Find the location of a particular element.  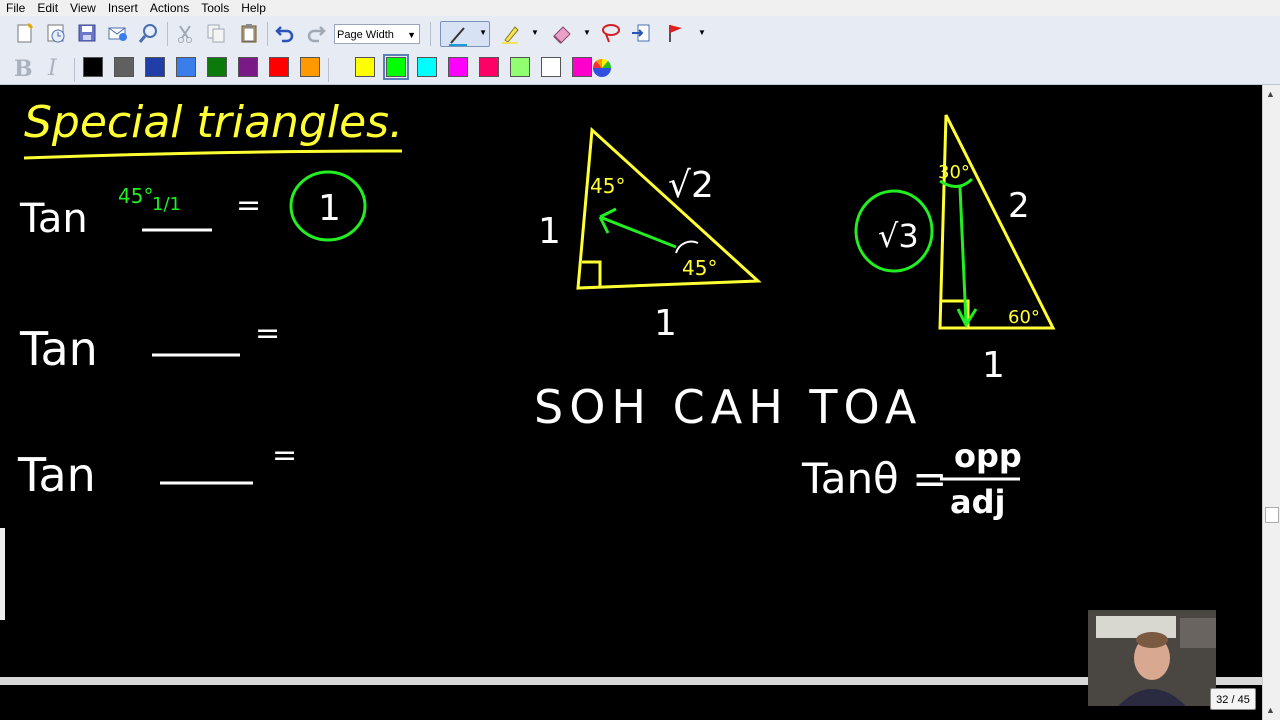

scroll-thumb is located at coordinates (1272, 515).